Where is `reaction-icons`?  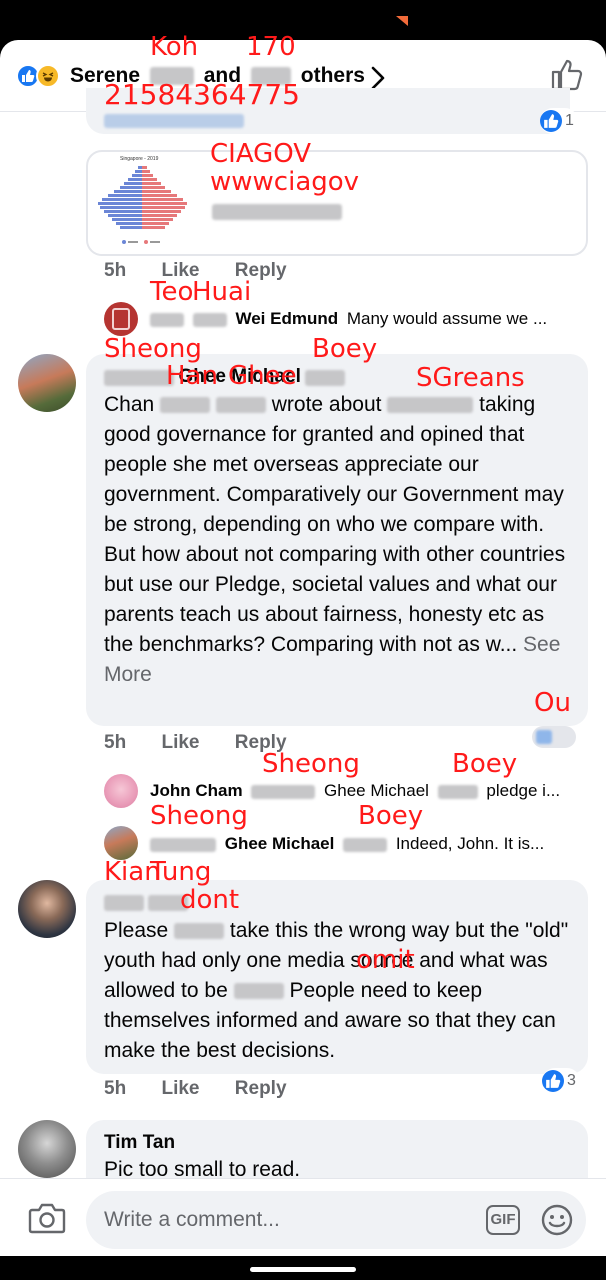
reaction-icons is located at coordinates (41, 77).